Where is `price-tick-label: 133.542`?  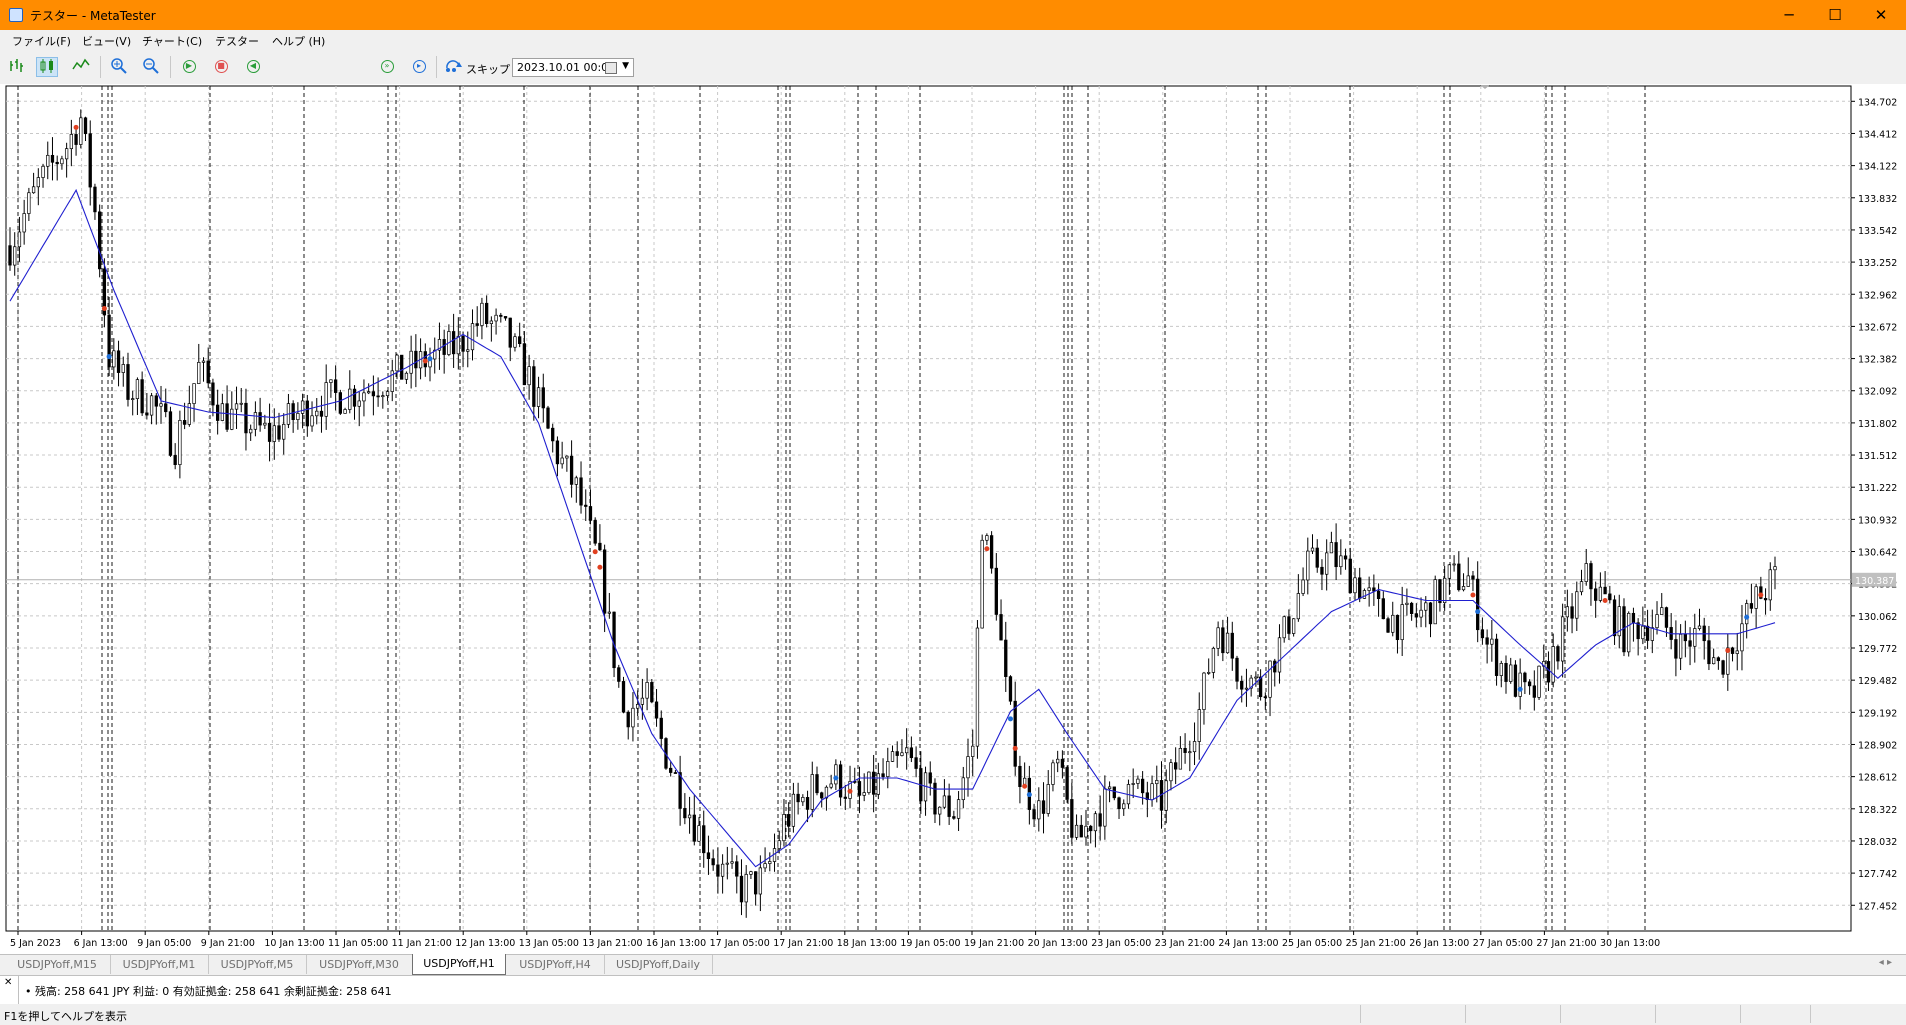
price-tick-label: 133.542 is located at coordinates (1877, 231).